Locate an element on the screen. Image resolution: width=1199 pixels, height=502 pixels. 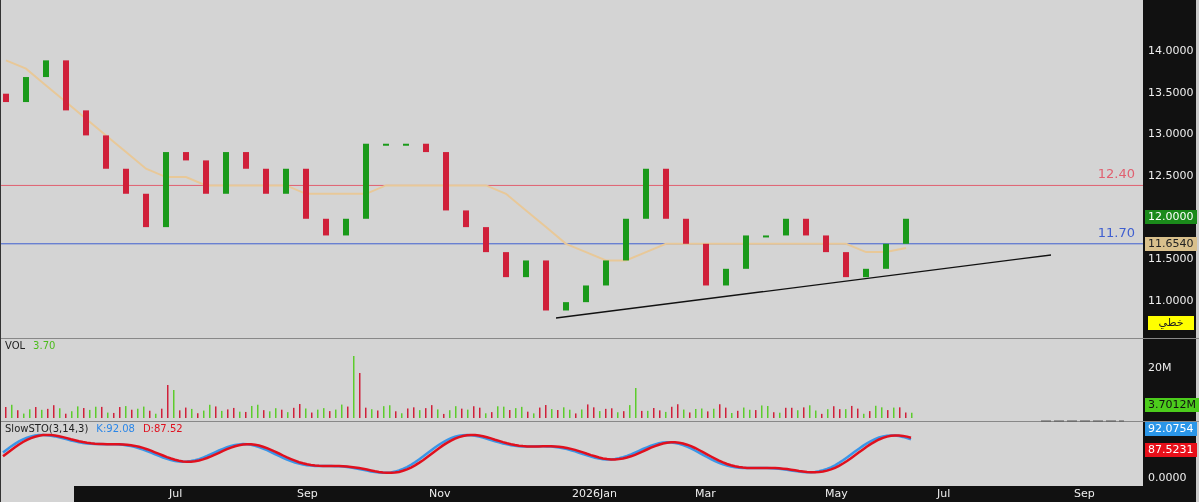
axis-label: 12.5000 is located at coordinates (1171, 176).